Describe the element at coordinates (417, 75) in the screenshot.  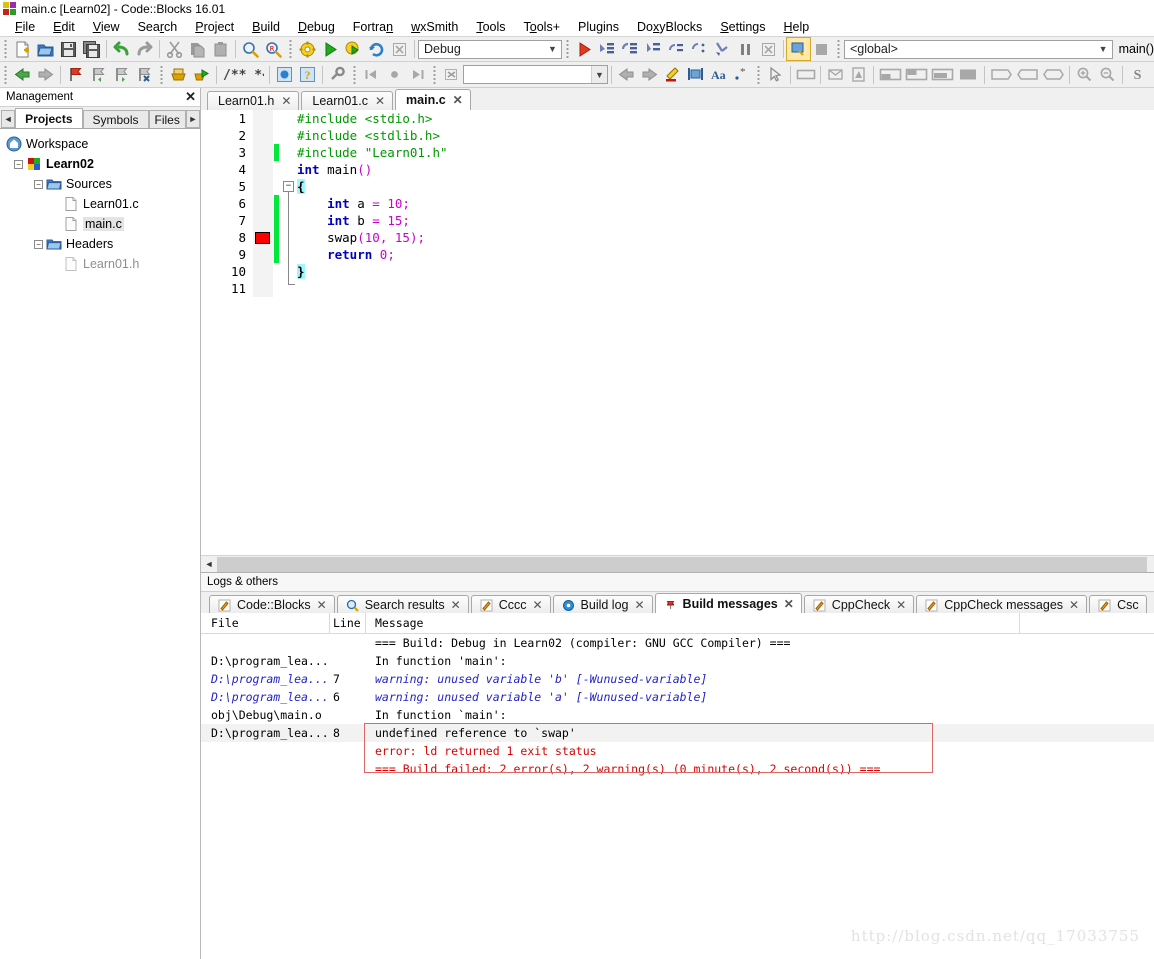
I see `next-changed-line-icon` at that location.